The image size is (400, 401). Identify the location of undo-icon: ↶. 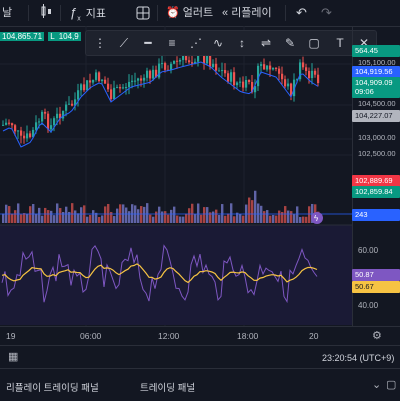
(301, 13).